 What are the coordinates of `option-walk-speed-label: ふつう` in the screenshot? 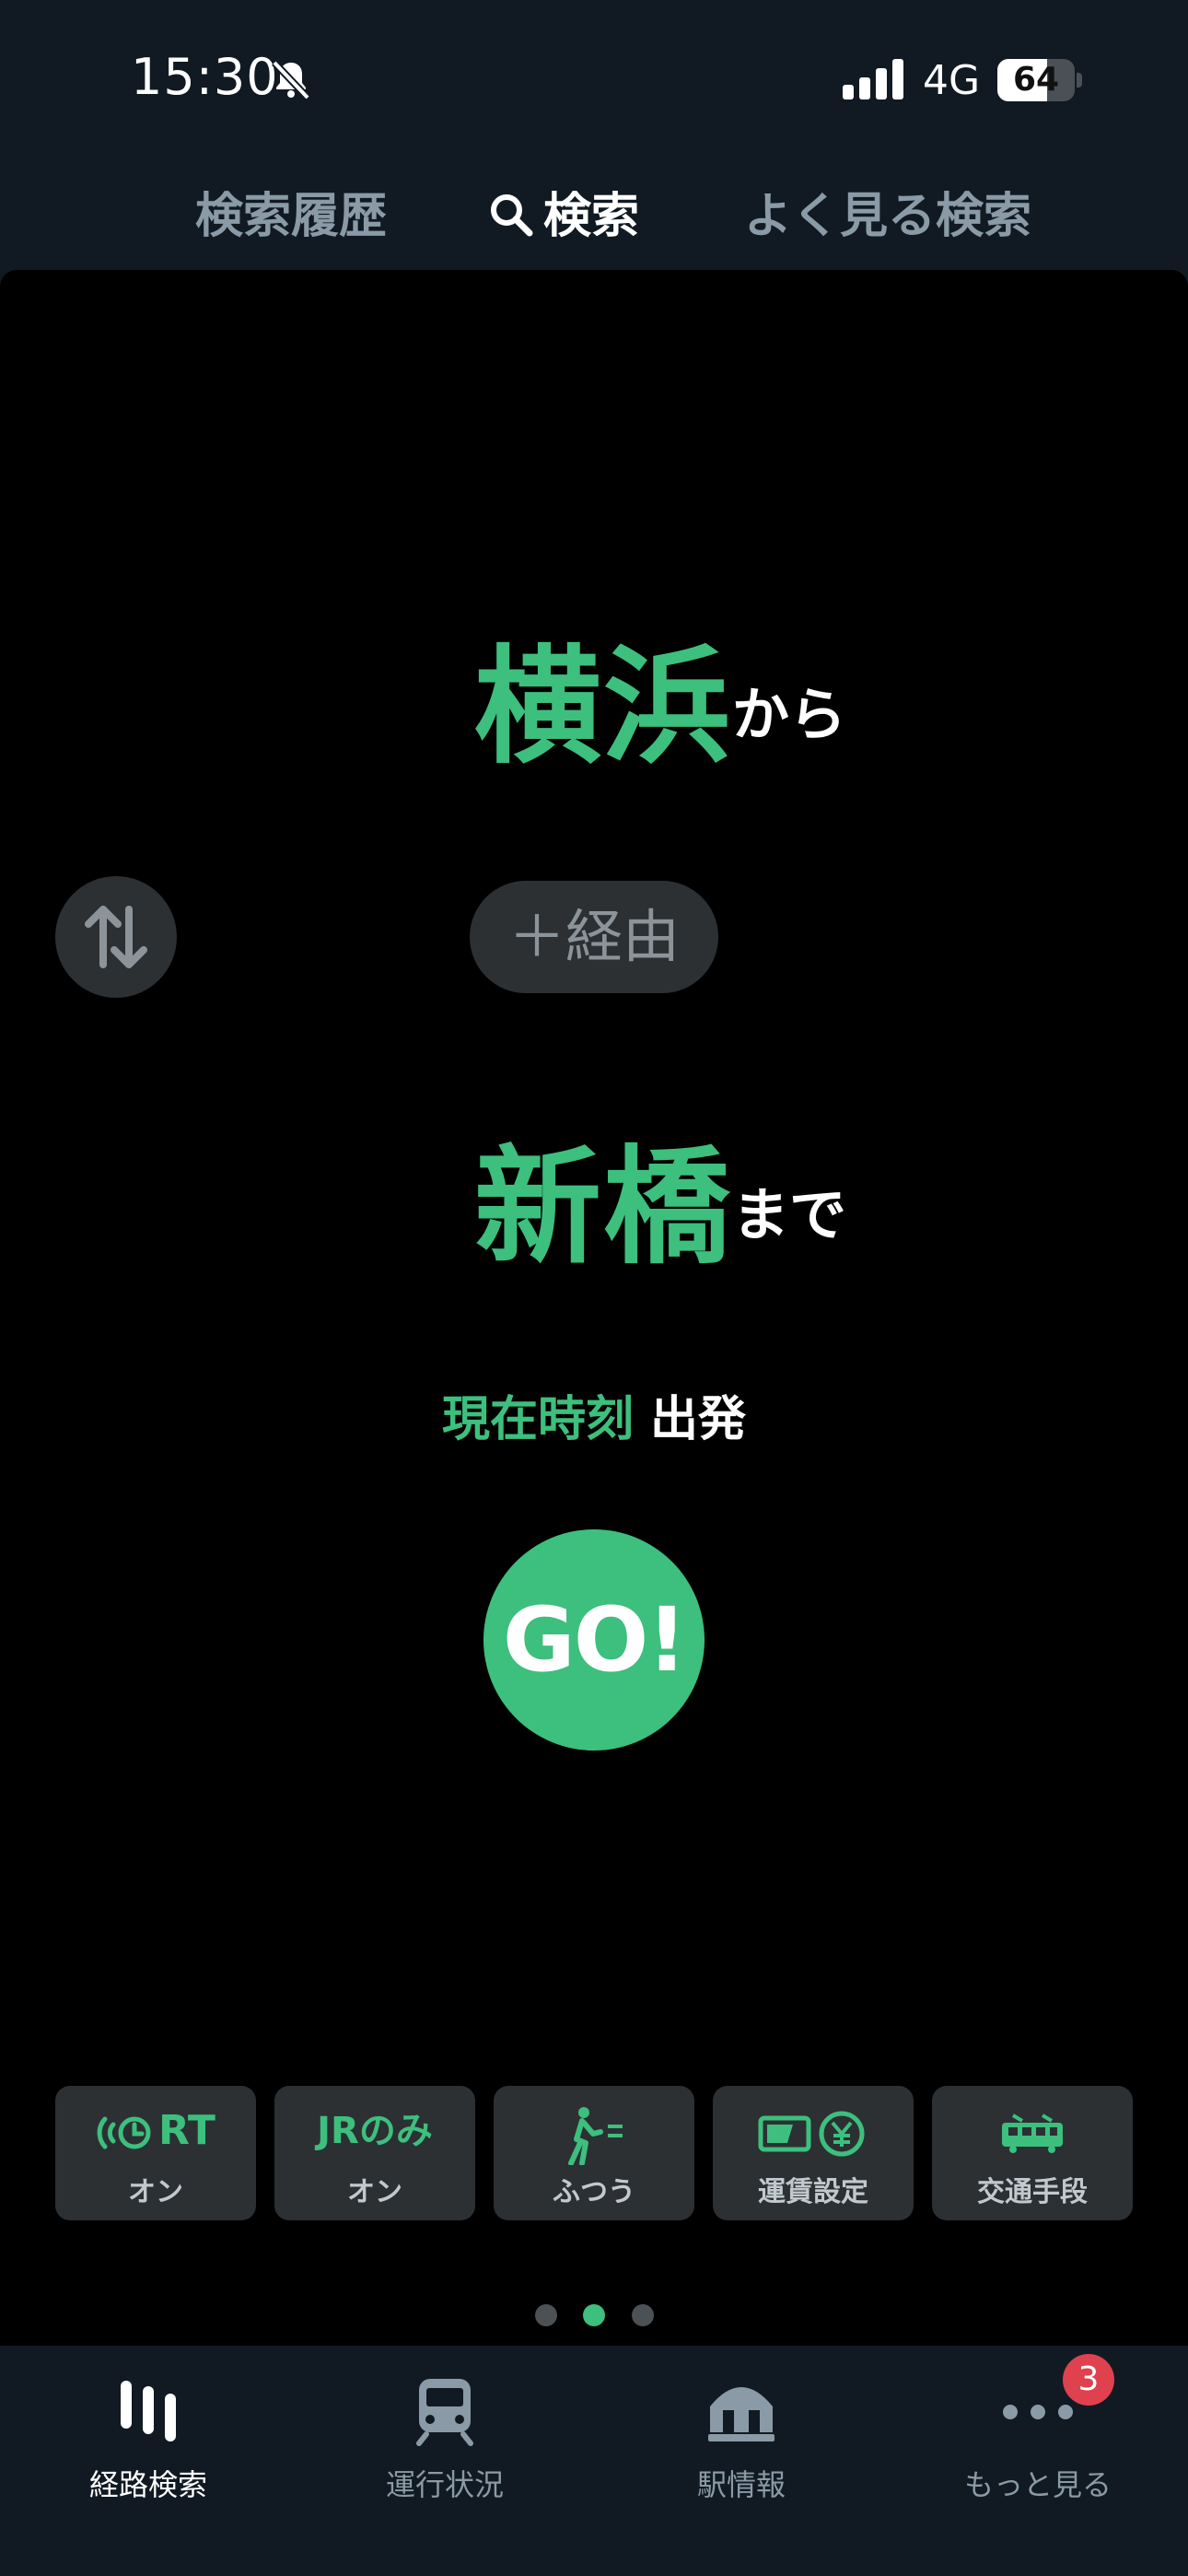 It's located at (594, 2192).